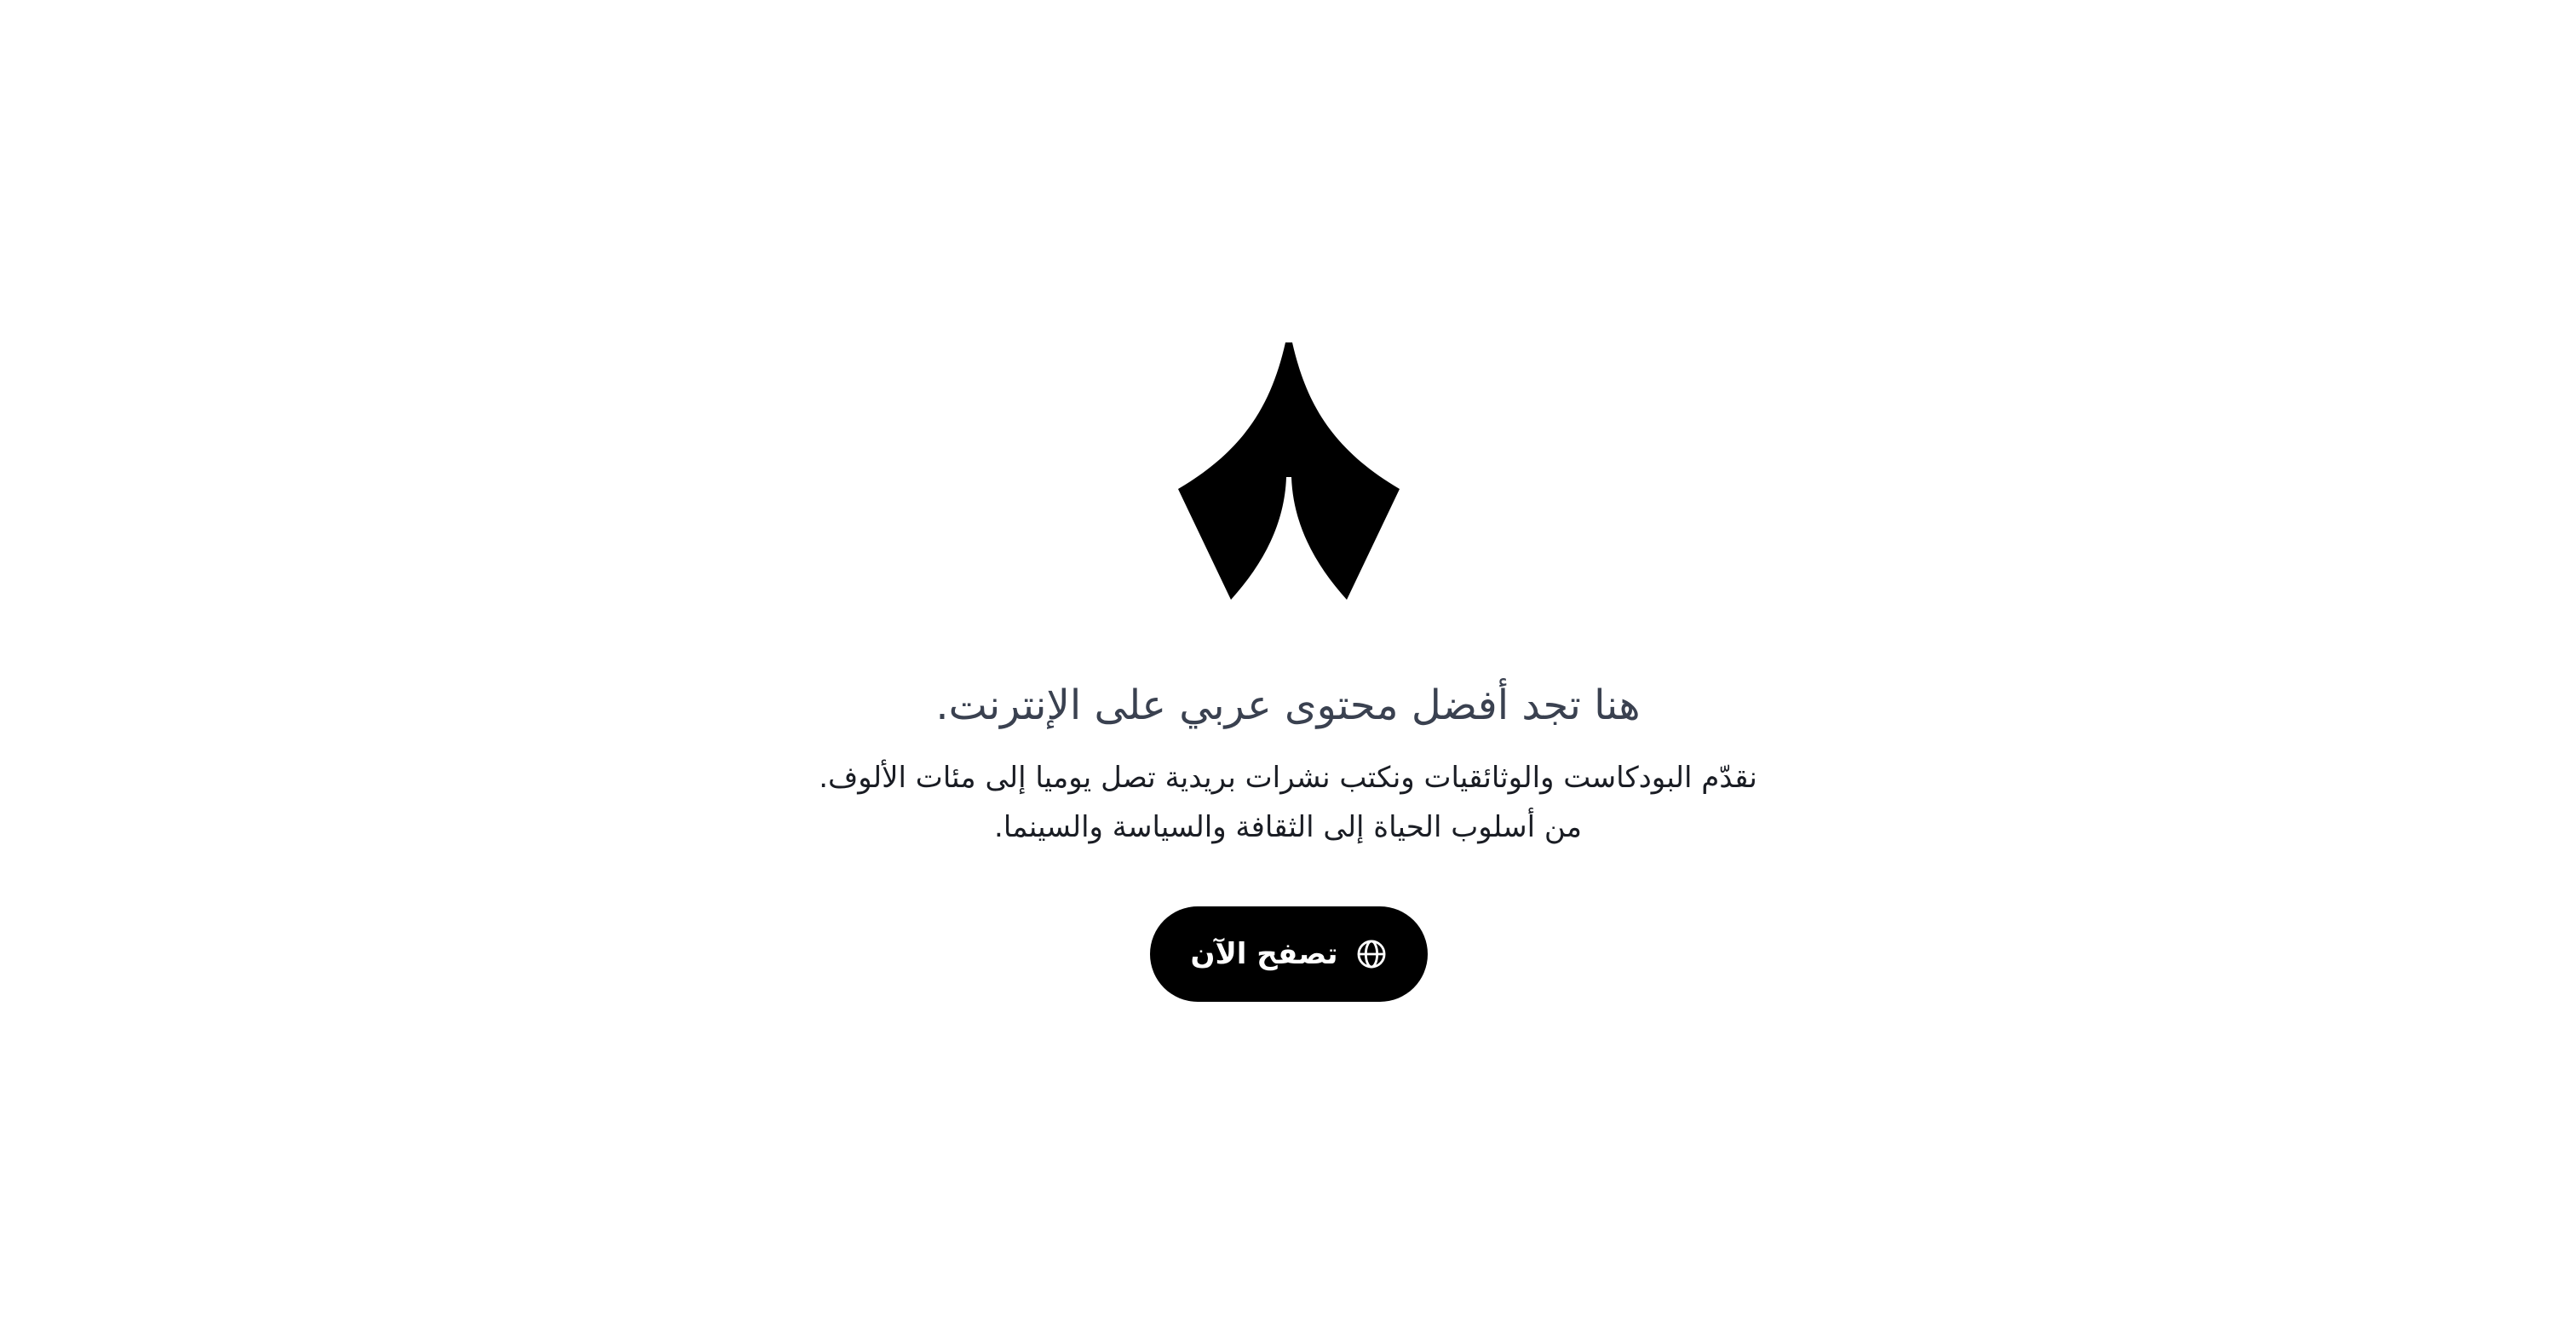 This screenshot has width=2576, height=1317. Describe the element at coordinates (1264, 954) in the screenshot. I see `browse-now-label: تصفح الآن` at that location.